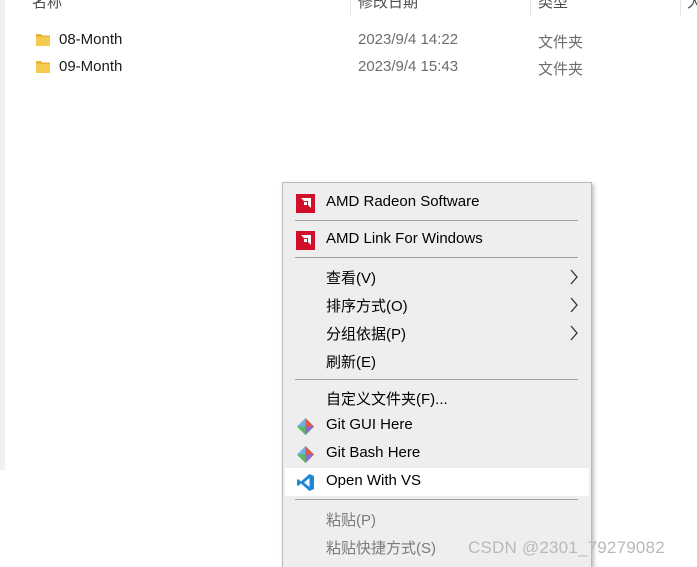 The width and height of the screenshot is (697, 567). Describe the element at coordinates (351, 362) in the screenshot. I see `menu-item-label: 刷新(E)` at that location.